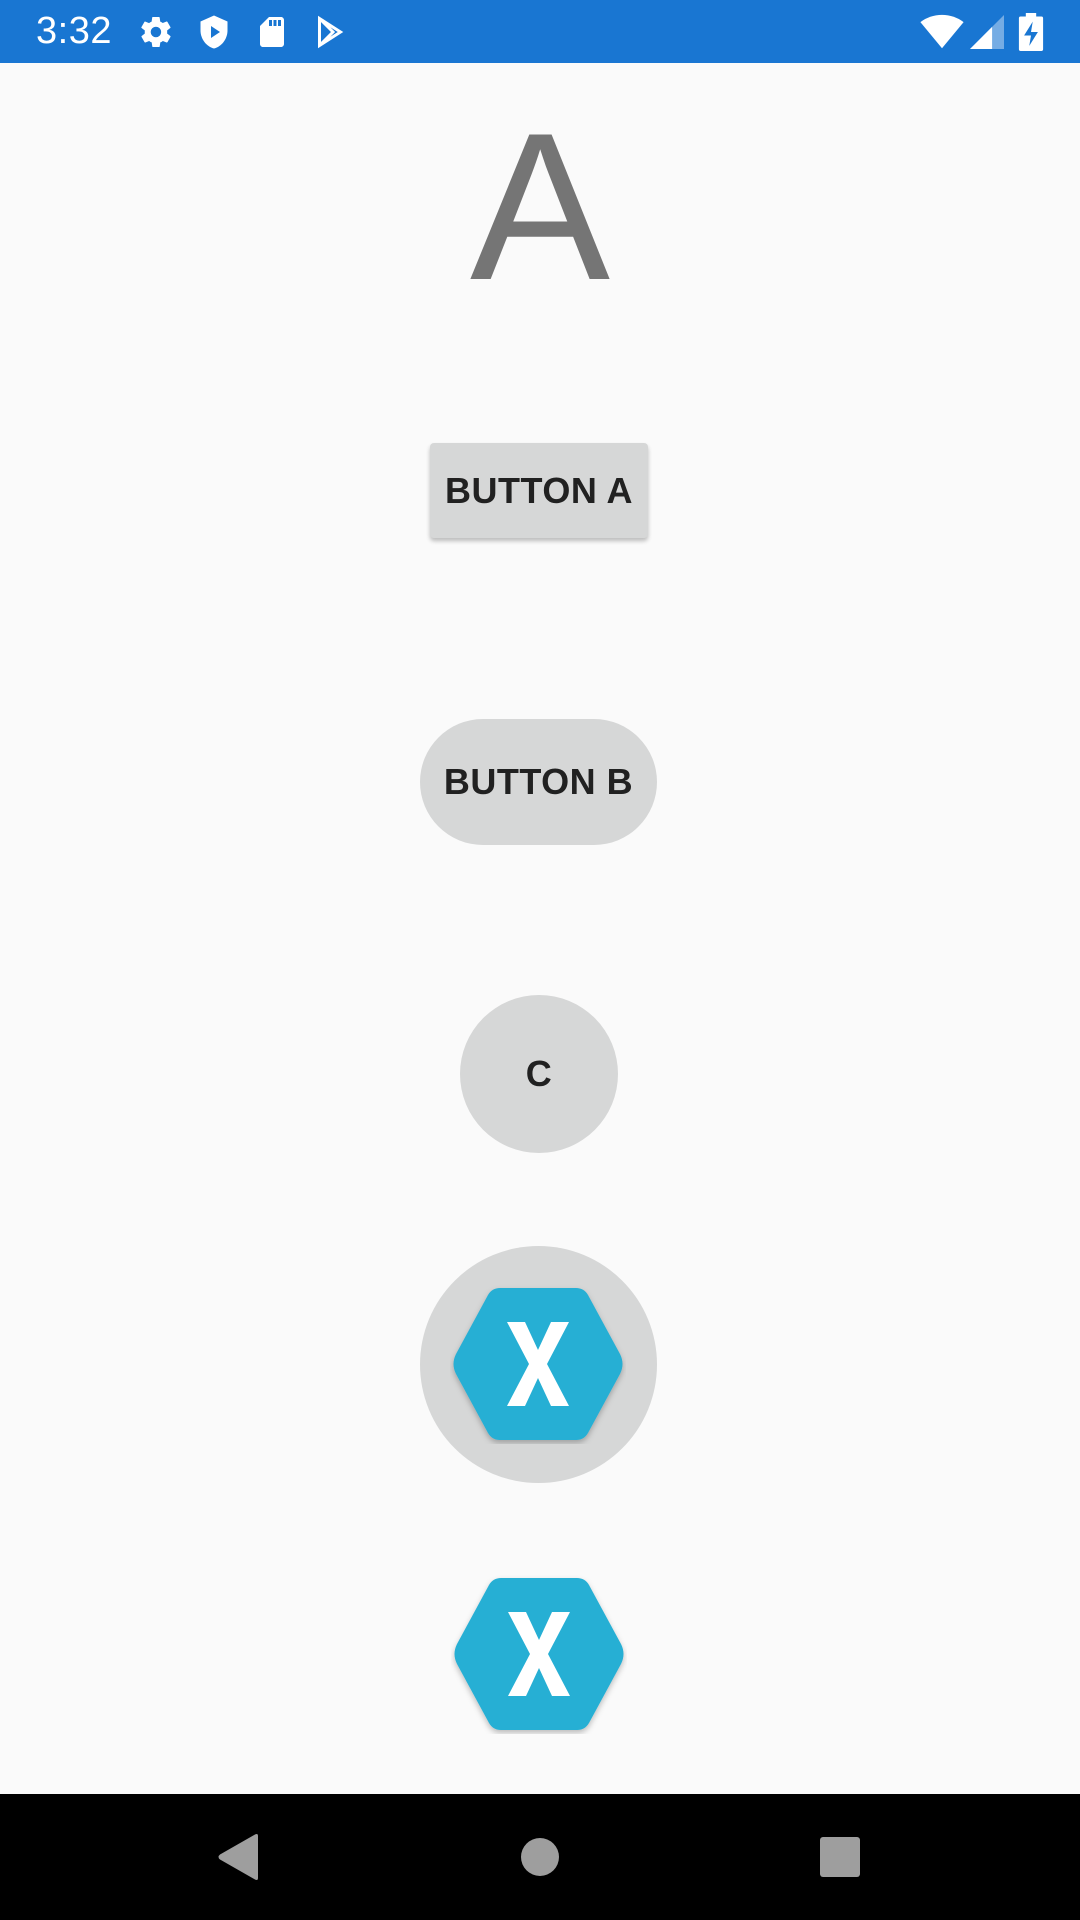 This screenshot has height=1920, width=1080. What do you see at coordinates (272, 32) in the screenshot?
I see `sd-card-icon` at bounding box center [272, 32].